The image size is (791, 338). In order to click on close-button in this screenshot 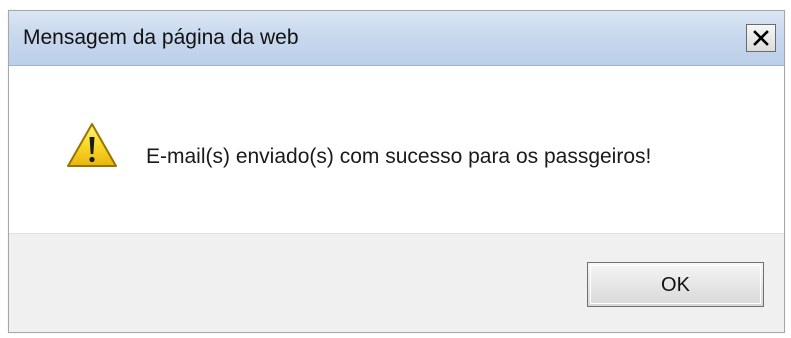, I will do `click(761, 38)`.